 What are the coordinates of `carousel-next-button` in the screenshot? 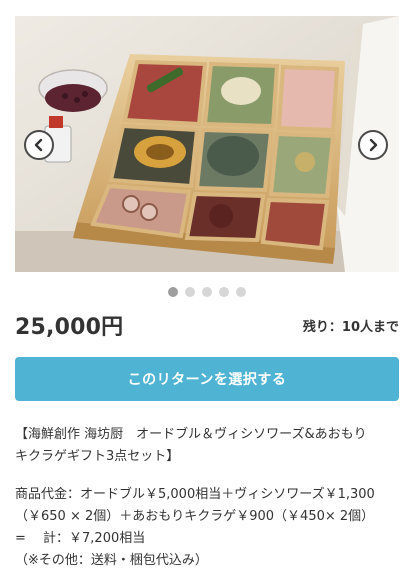 It's located at (373, 145).